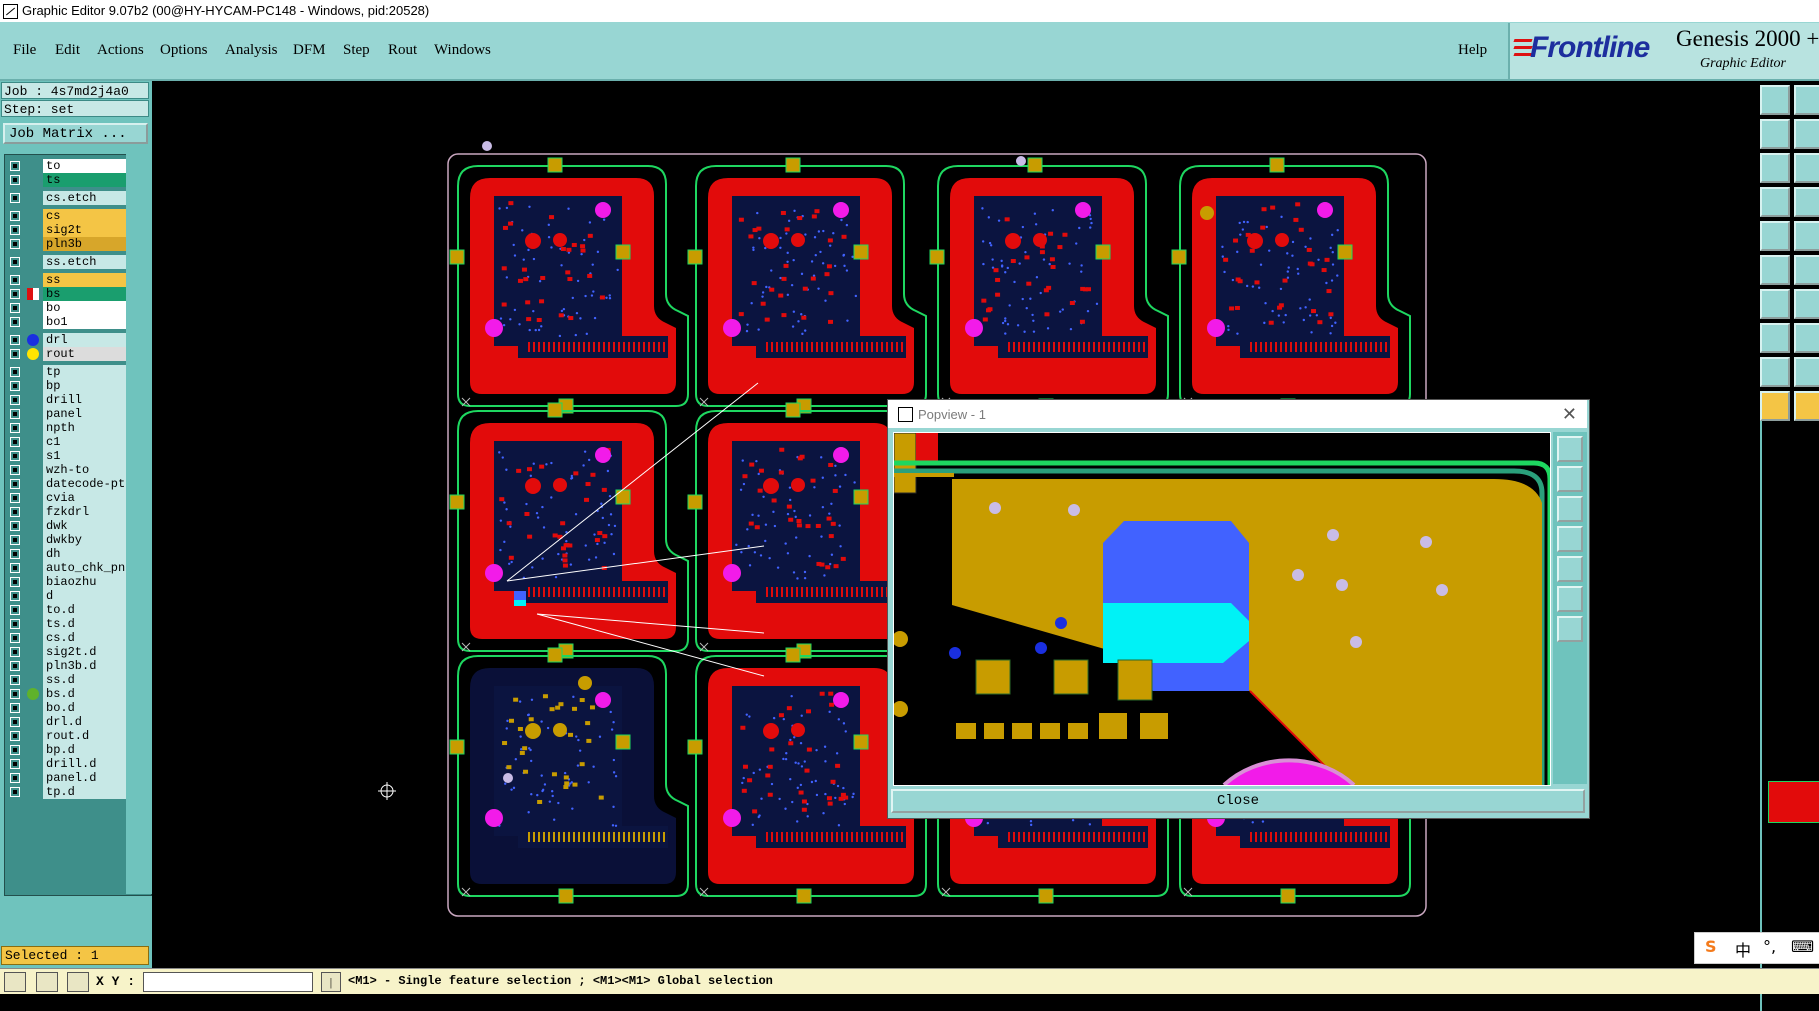  Describe the element at coordinates (84, 568) in the screenshot. I see `layer-name: auto_chk_pn` at that location.